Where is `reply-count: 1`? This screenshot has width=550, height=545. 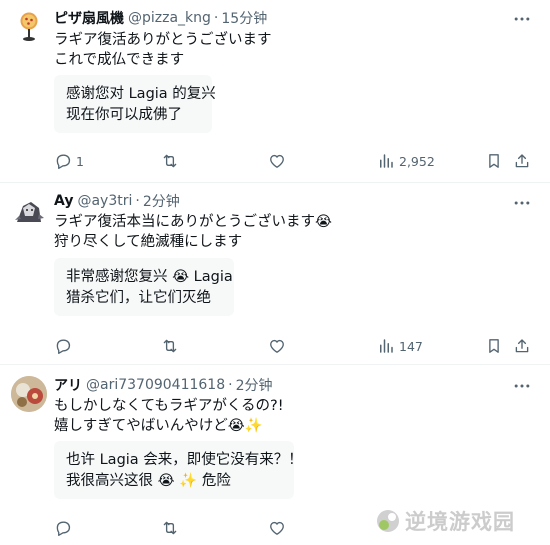
reply-count: 1 is located at coordinates (80, 161).